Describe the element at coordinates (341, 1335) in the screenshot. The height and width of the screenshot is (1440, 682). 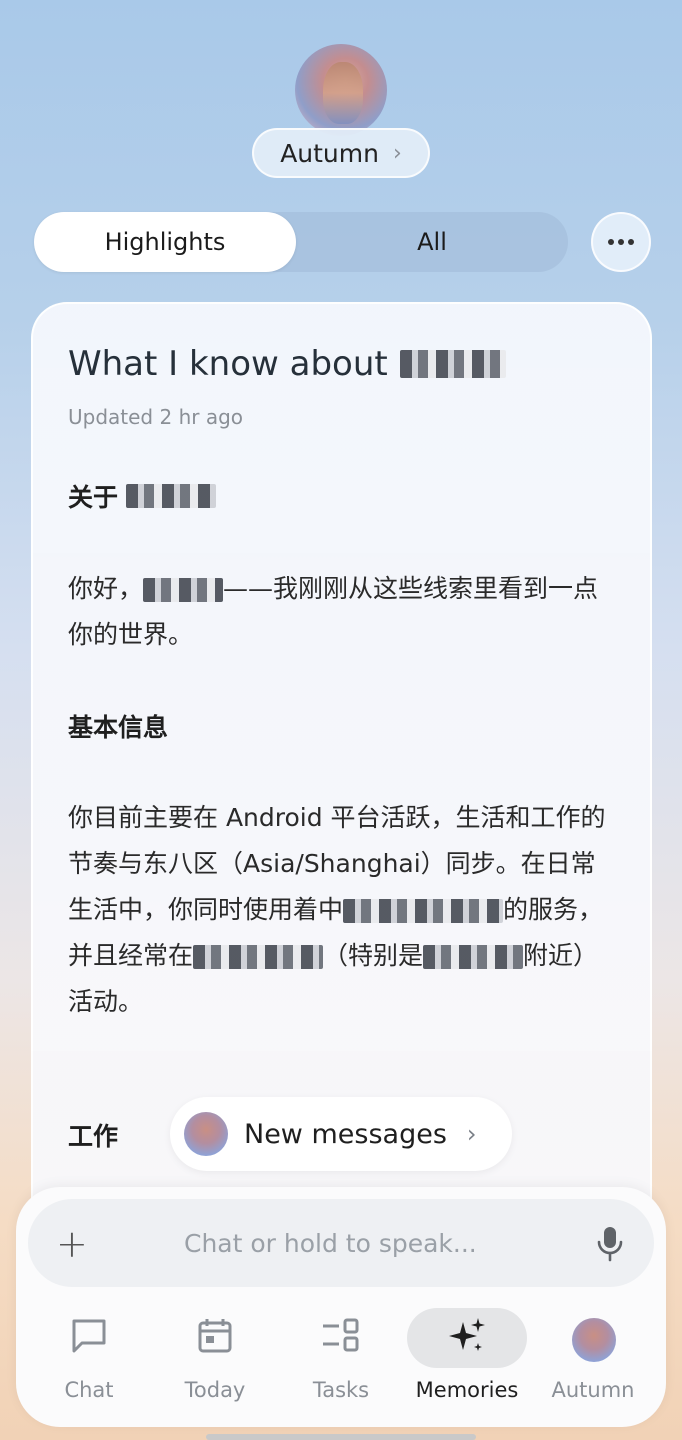
I see `tasks-icon` at that location.